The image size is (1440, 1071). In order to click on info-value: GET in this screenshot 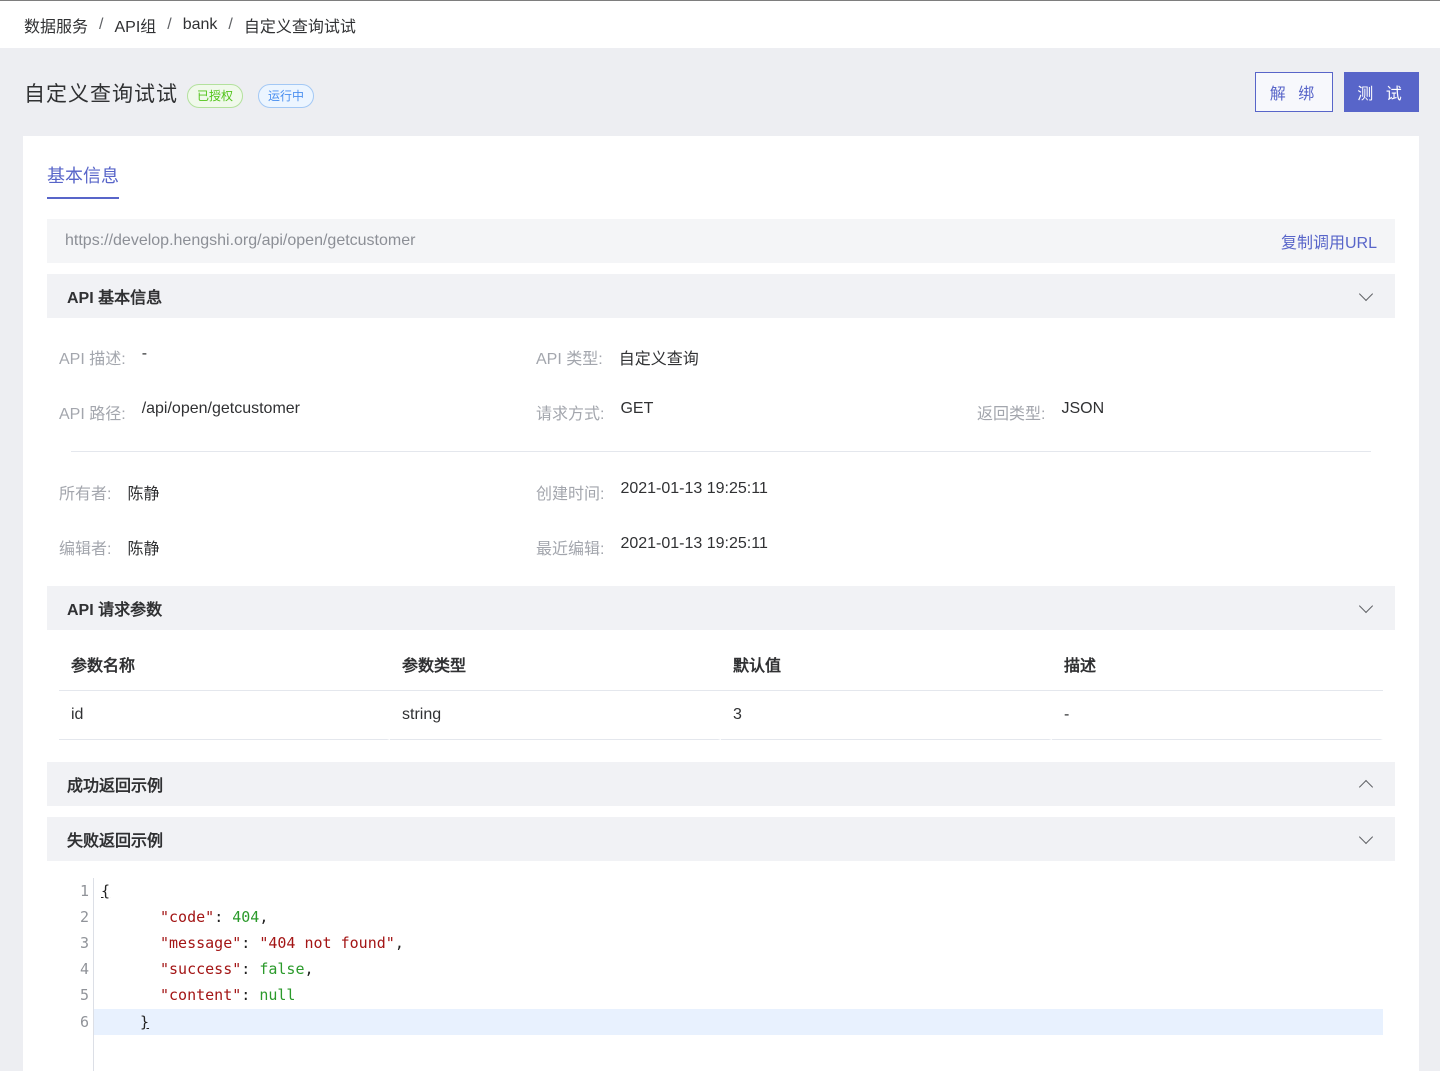, I will do `click(637, 408)`.